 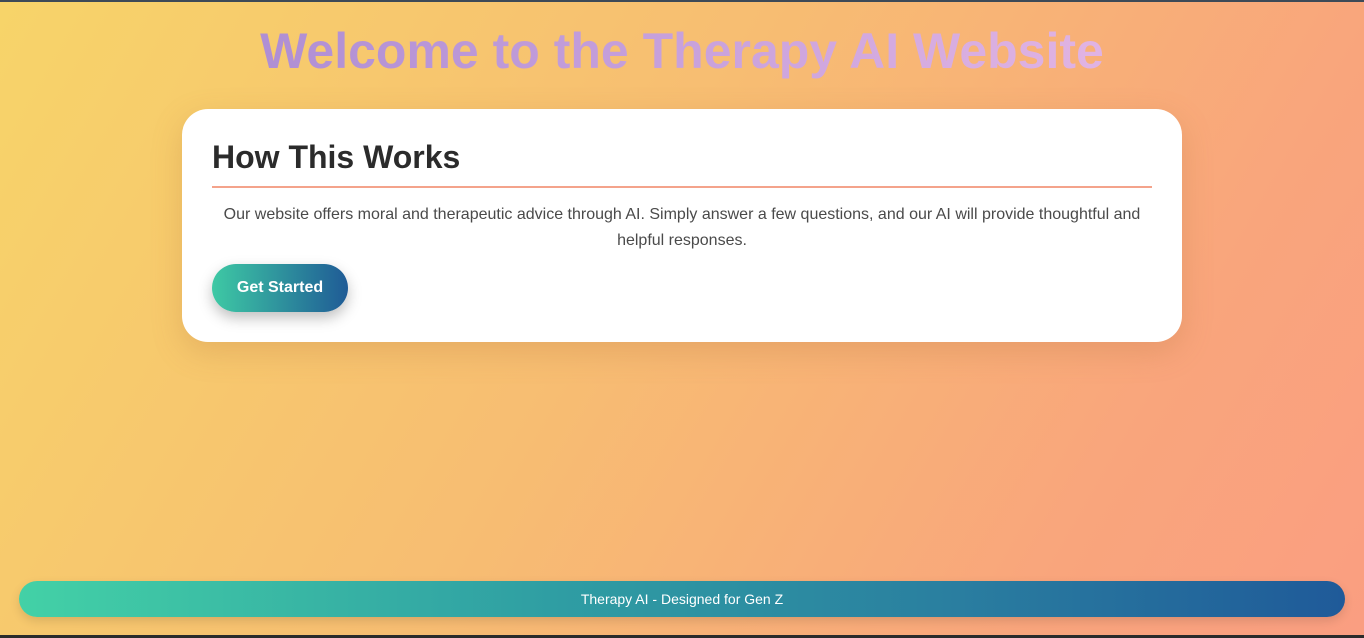 I want to click on footer-text: Therapy AI - Designed for Gen Z, so click(x=682, y=599).